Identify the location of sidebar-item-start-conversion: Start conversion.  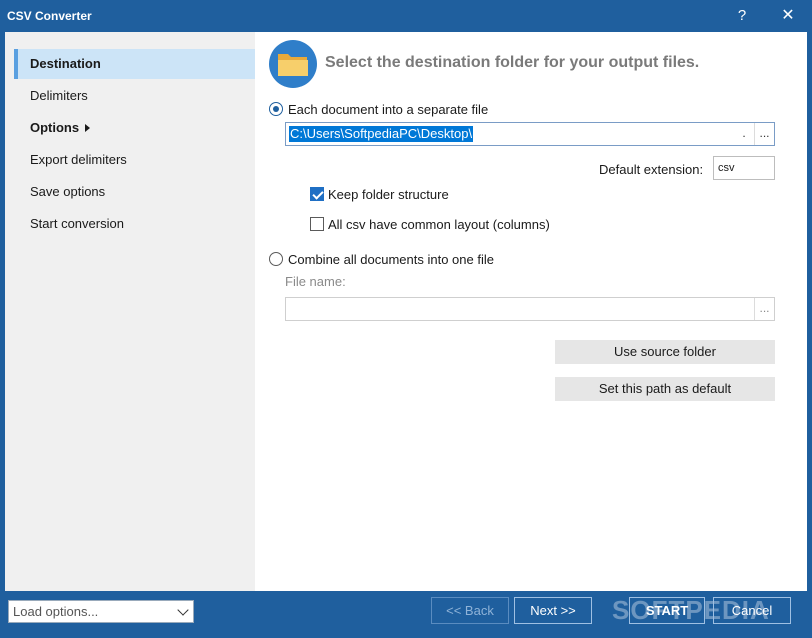
(134, 224).